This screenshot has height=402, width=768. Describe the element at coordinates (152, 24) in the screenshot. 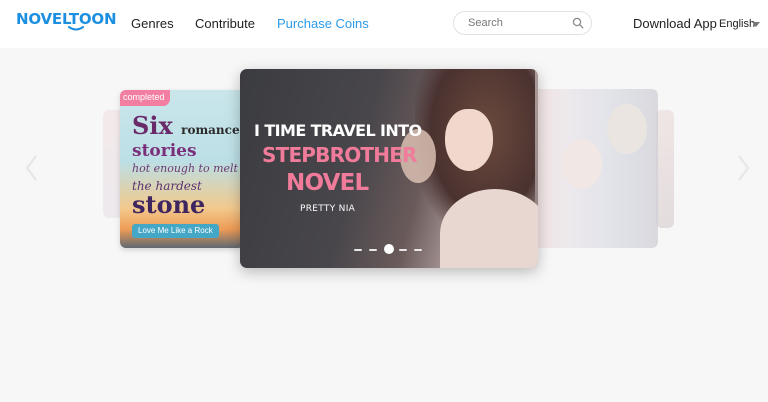

I see `nav-genres: Genres` at that location.